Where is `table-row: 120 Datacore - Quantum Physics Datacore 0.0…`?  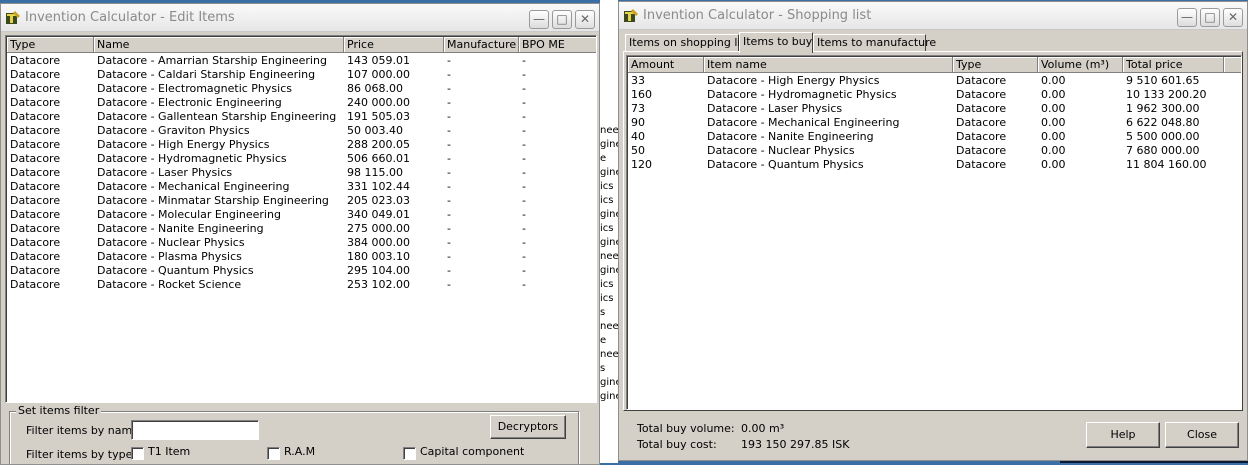
table-row: 120 Datacore - Quantum Physics Datacore 0.0… is located at coordinates (934, 165).